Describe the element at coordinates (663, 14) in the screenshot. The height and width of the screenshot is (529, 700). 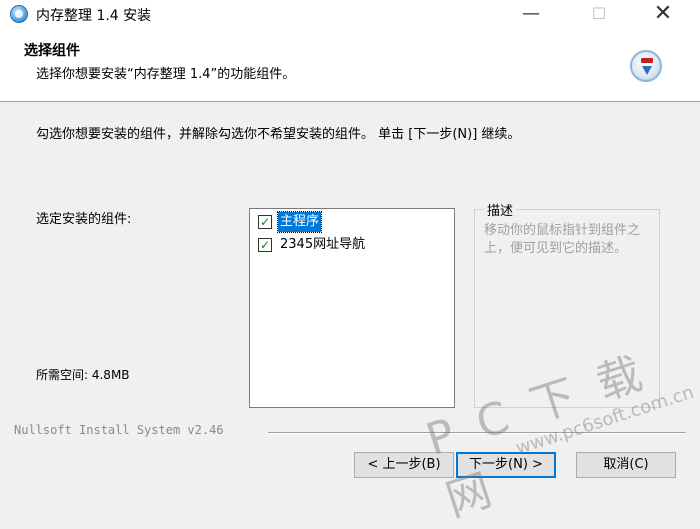
I see `close-button: ✕` at that location.